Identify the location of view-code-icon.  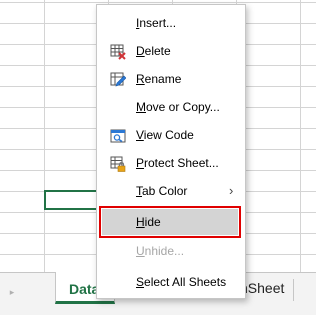
(118, 135).